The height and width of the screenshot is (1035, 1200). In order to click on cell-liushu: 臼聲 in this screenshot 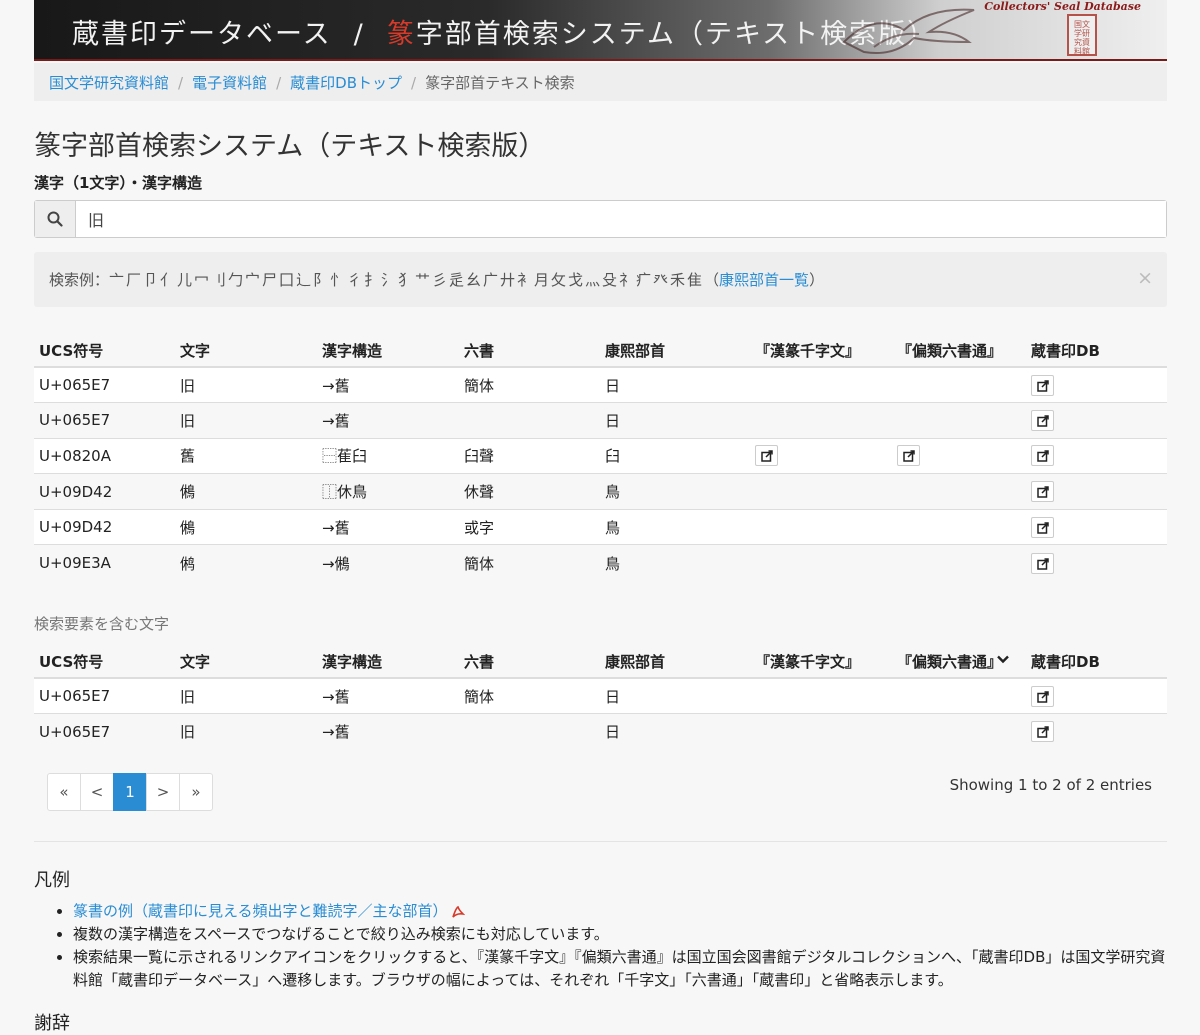, I will do `click(529, 455)`.